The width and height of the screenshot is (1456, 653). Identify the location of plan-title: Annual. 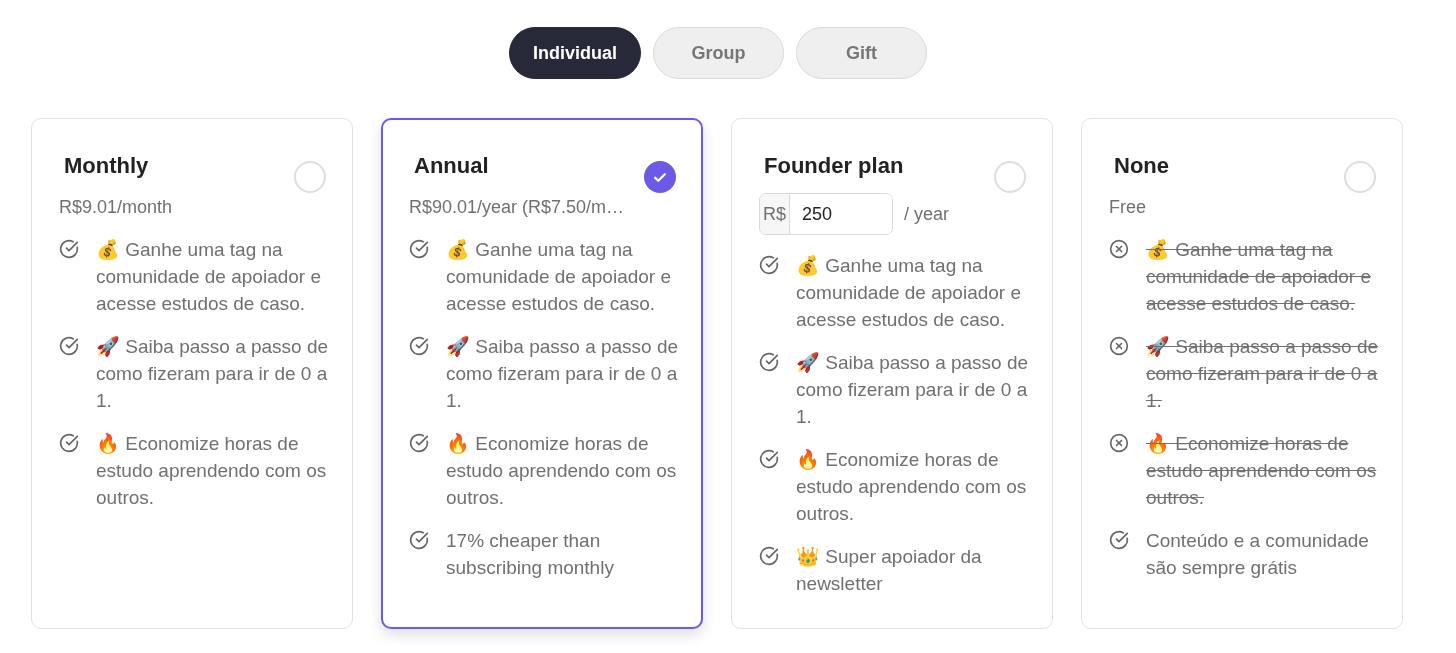
(451, 166).